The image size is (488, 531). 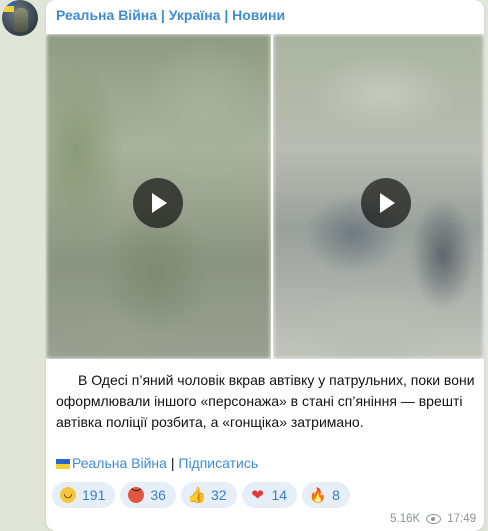 I want to click on message-time: 17:49, so click(x=461, y=519).